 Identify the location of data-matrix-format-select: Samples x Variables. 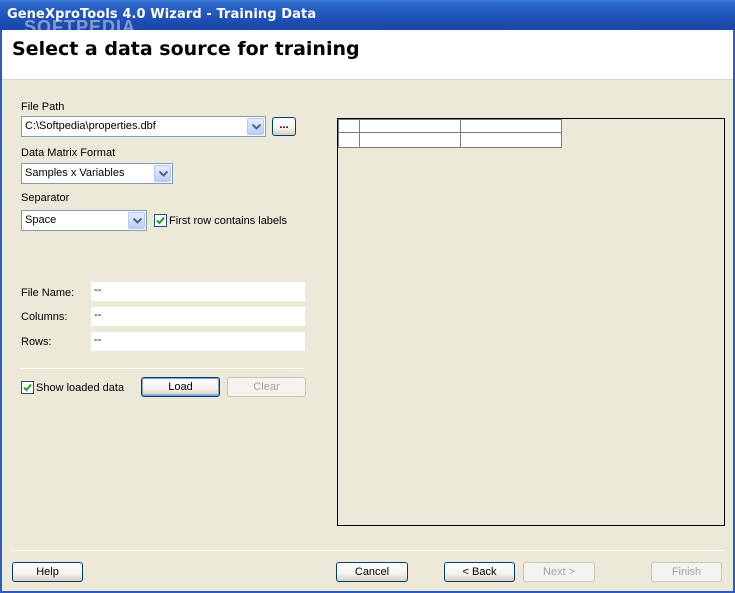
(97, 173).